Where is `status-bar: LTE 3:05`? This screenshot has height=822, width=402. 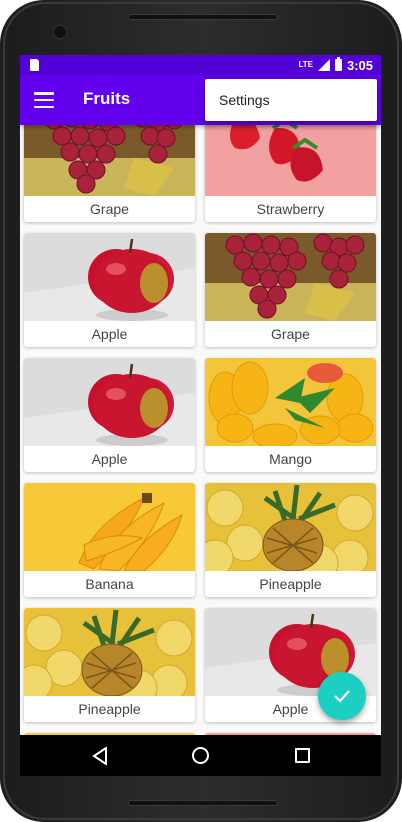
status-bar: LTE 3:05 is located at coordinates (200, 65).